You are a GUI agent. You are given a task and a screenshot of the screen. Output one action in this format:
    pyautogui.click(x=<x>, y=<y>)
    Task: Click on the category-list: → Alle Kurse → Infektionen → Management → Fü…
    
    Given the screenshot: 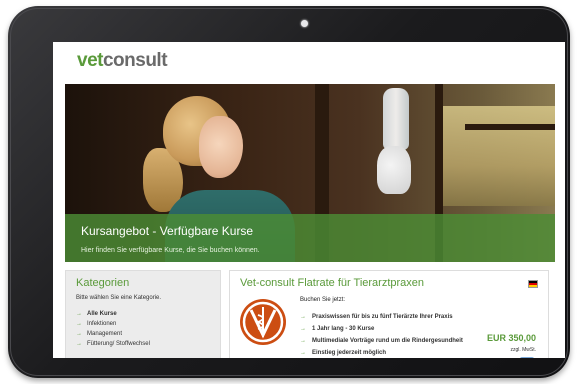 What is the action you would take?
    pyautogui.click(x=113, y=329)
    